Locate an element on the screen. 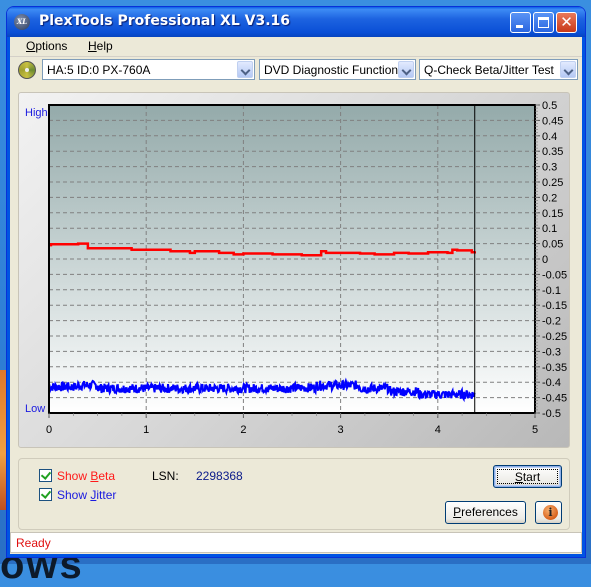  y-label-low: Low is located at coordinates (35, 409).